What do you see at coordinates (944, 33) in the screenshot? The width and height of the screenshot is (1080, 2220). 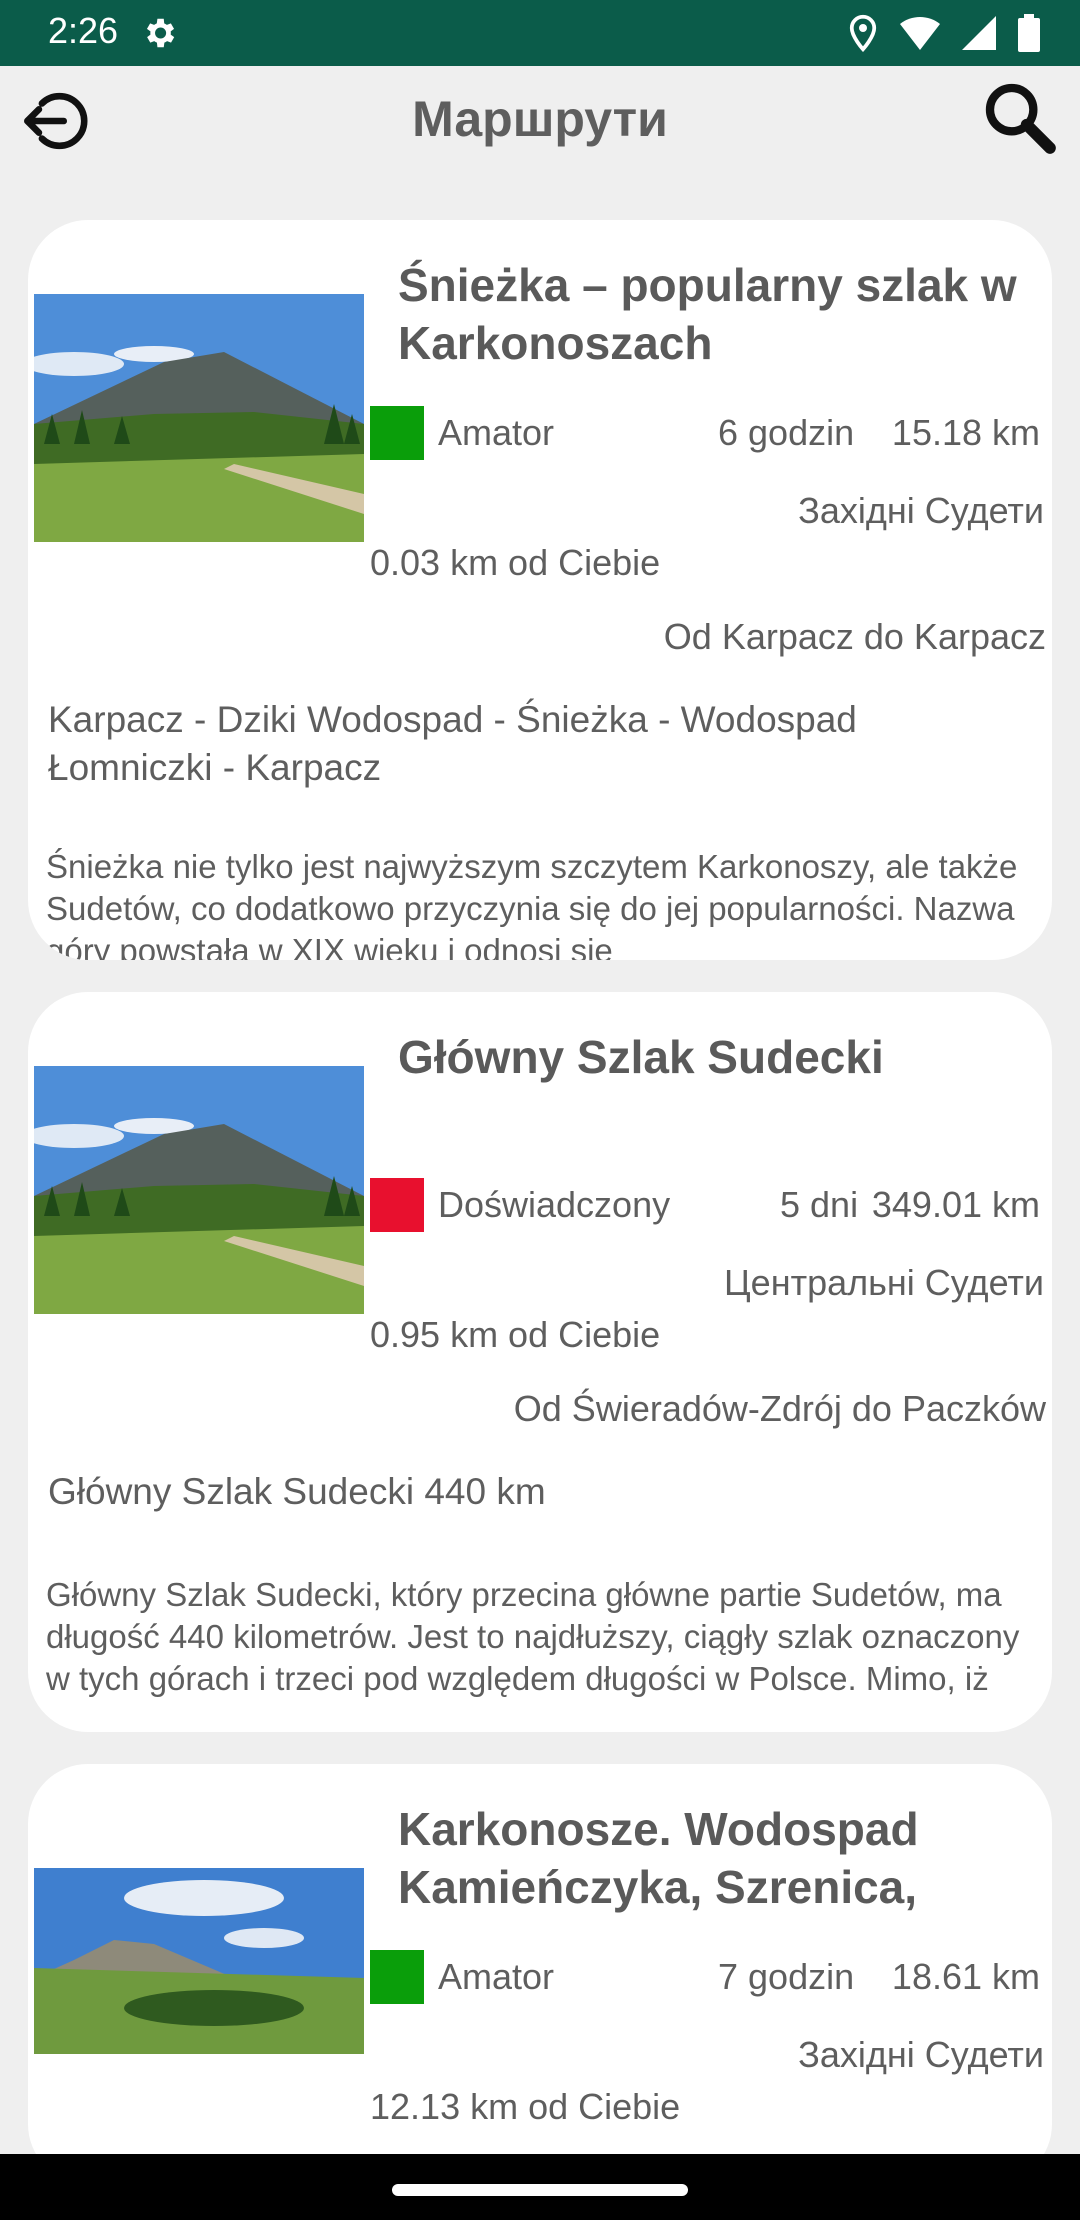 I see `status-icons` at bounding box center [944, 33].